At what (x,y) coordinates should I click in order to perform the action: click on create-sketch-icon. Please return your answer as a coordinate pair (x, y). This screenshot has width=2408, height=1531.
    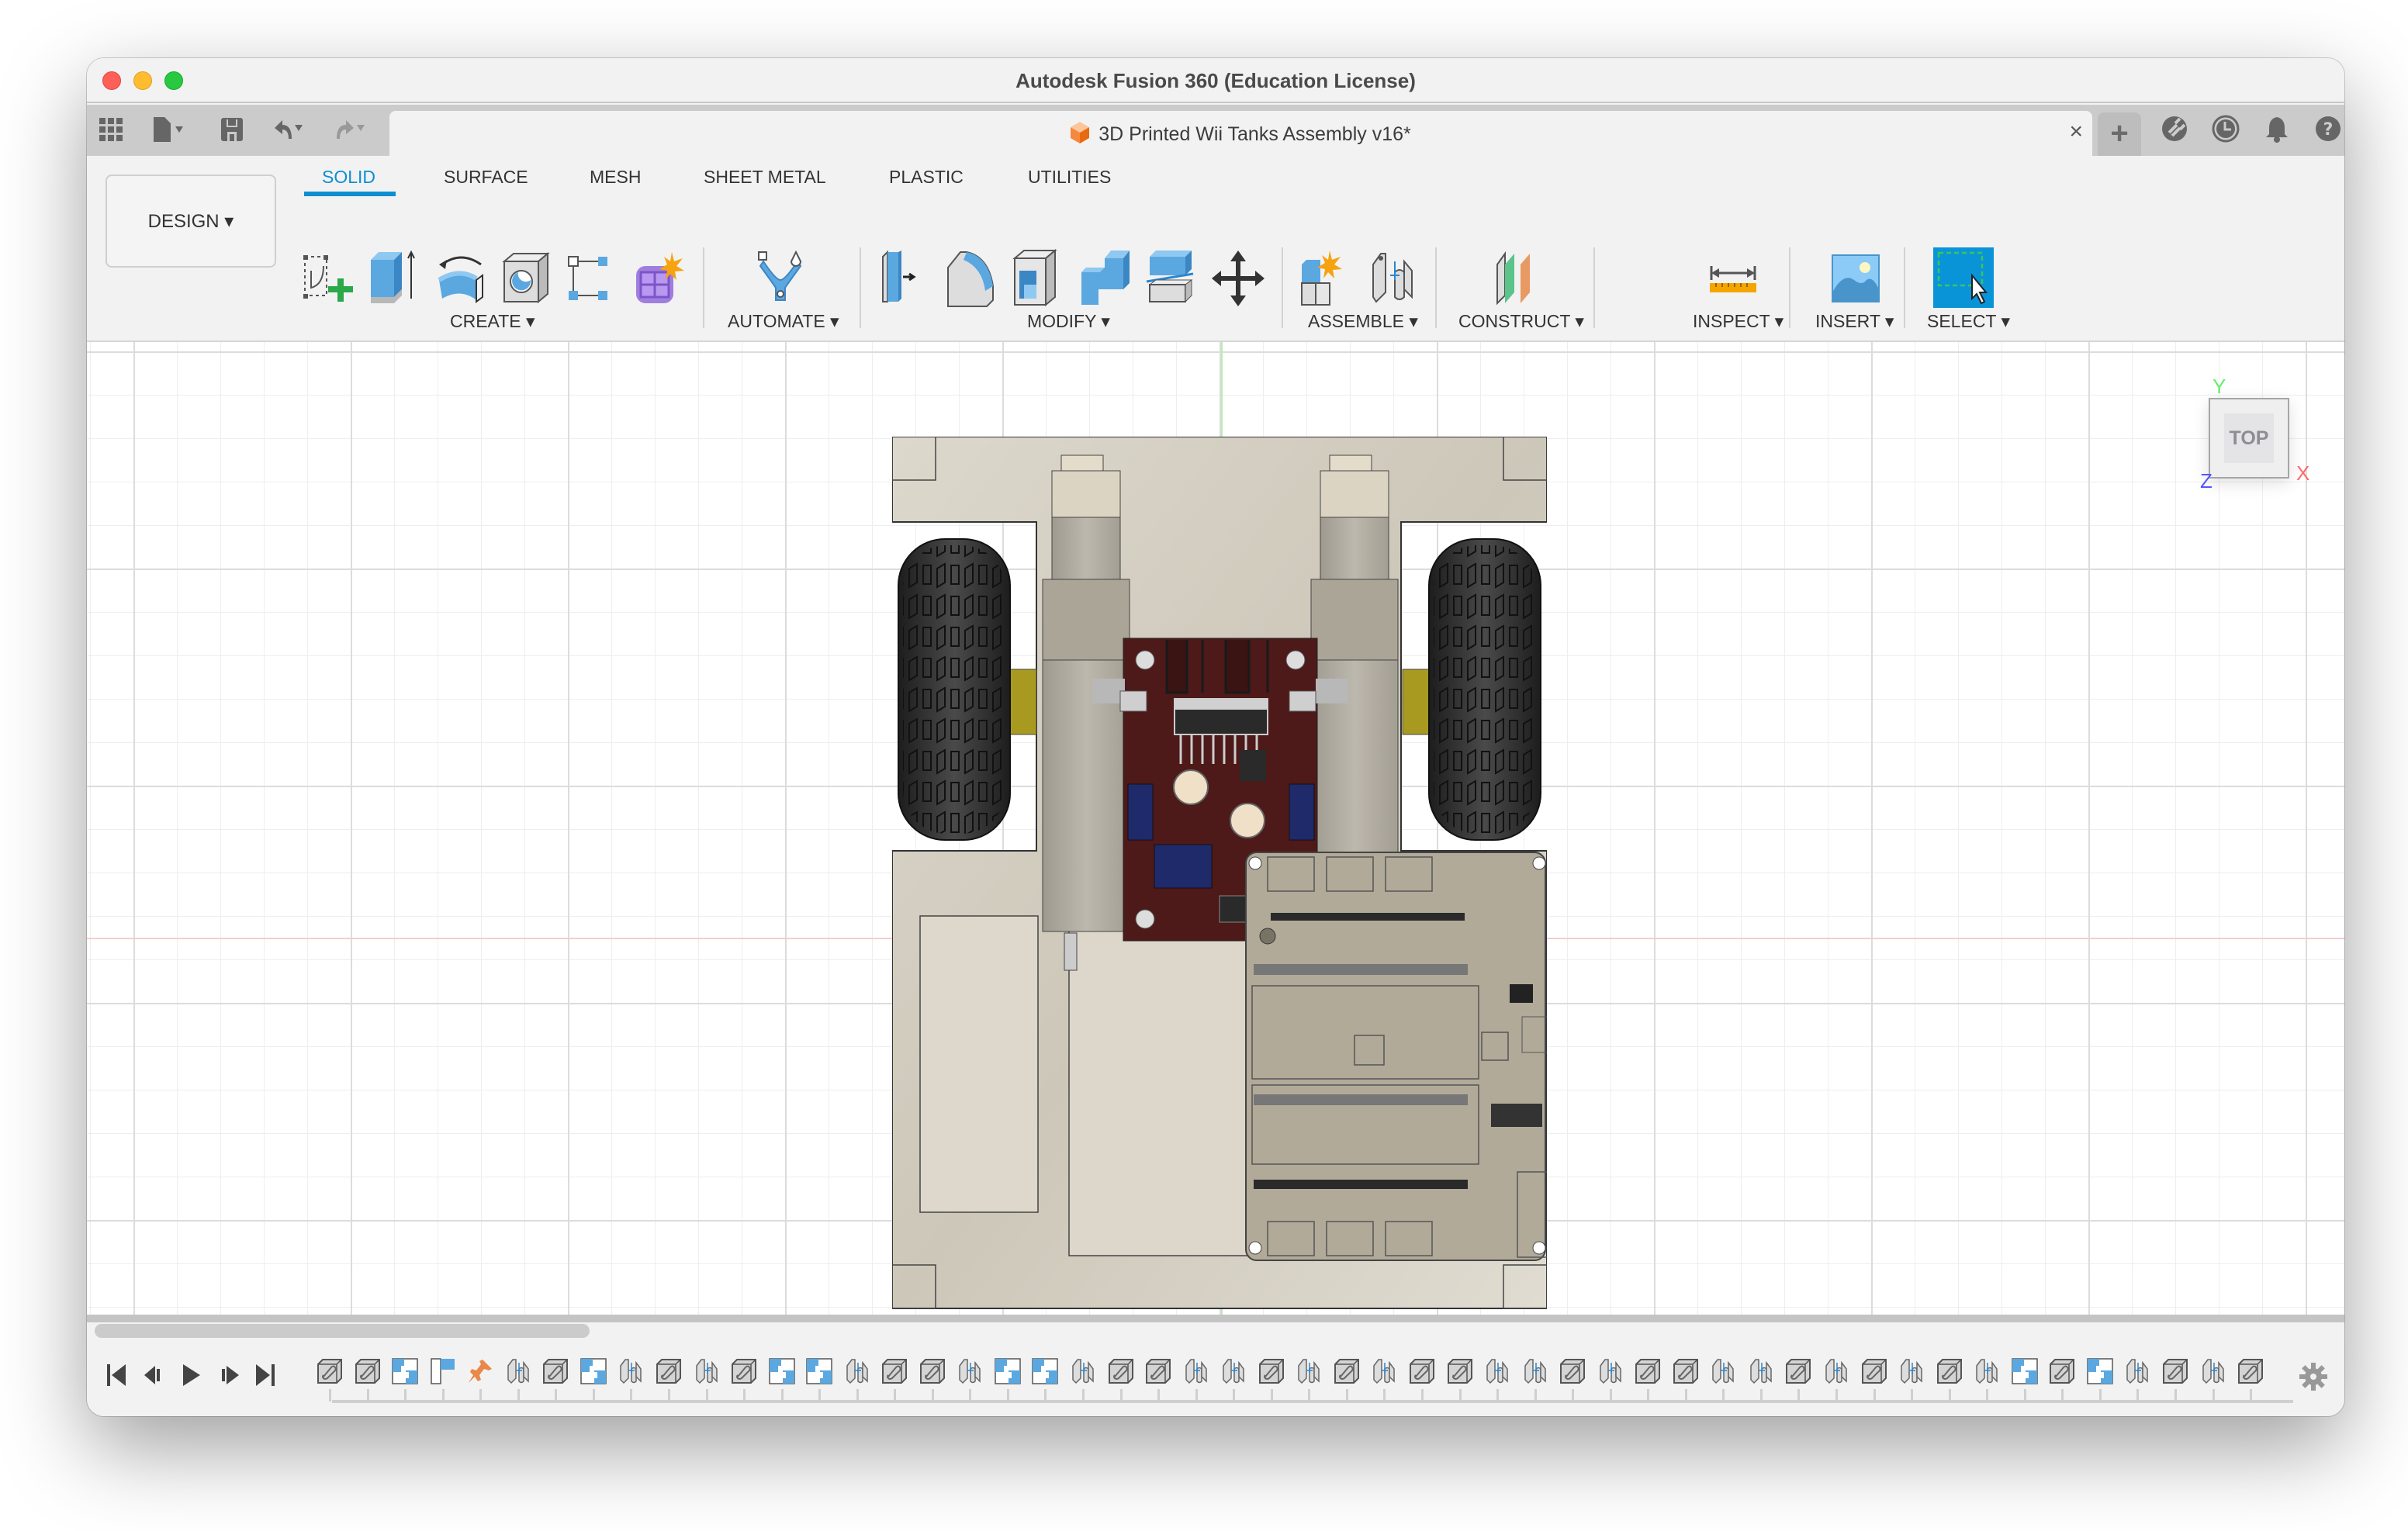
    Looking at the image, I should click on (328, 278).